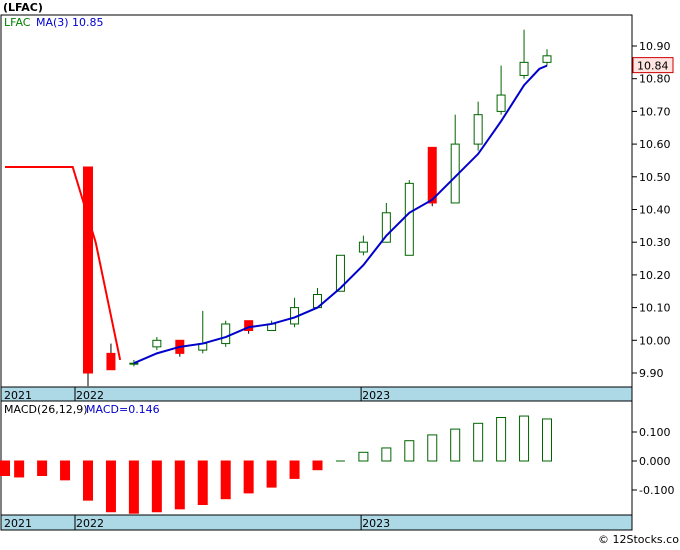 The width and height of the screenshot is (680, 550). What do you see at coordinates (90, 395) in the screenshot?
I see `price-time-label: 2022` at bounding box center [90, 395].